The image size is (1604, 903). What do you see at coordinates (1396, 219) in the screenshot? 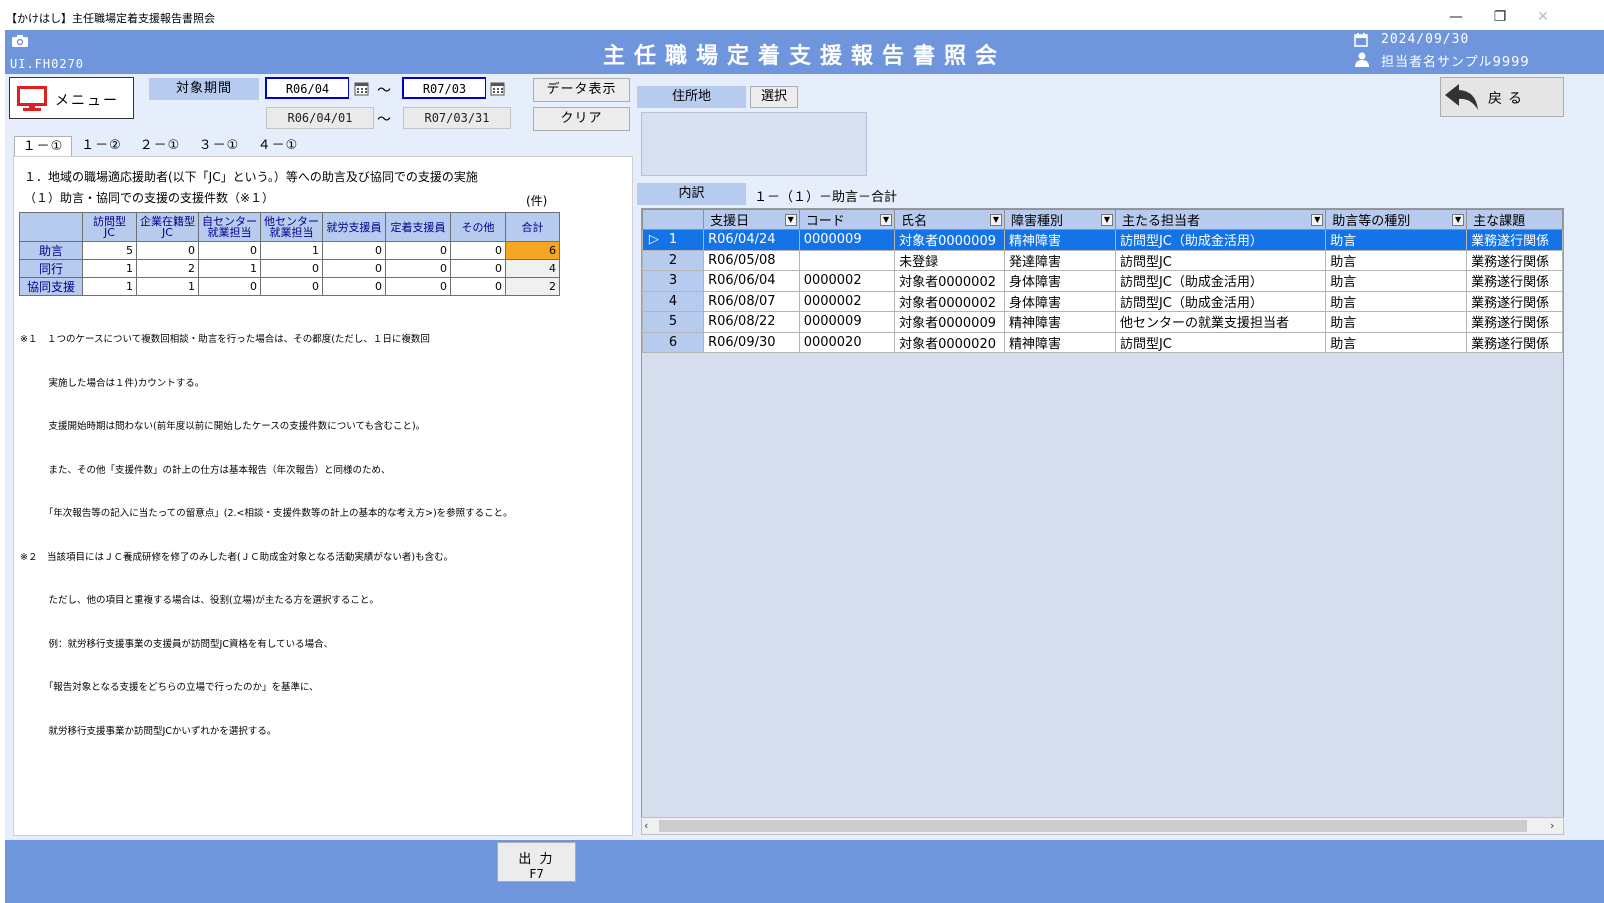
I see `col-advice-type: 助言等の種別 ▼` at bounding box center [1396, 219].